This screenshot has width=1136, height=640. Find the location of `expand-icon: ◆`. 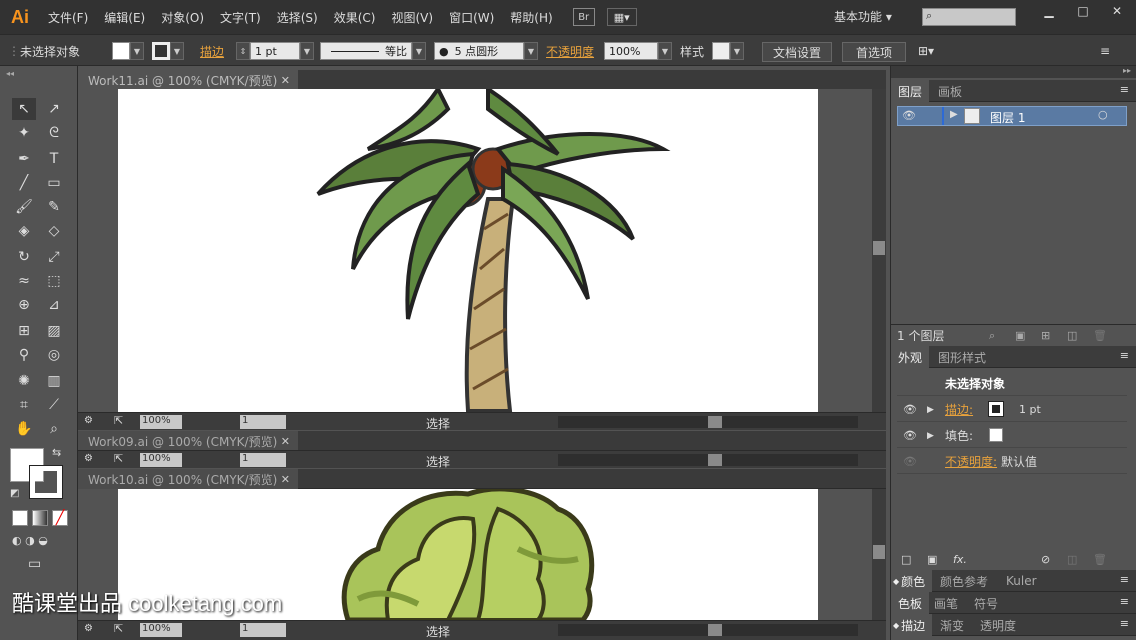

expand-icon: ◆ is located at coordinates (896, 625).